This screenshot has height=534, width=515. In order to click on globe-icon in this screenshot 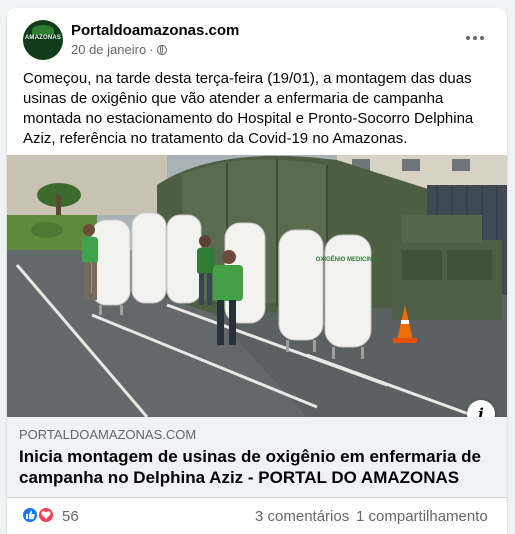, I will do `click(161, 50)`.